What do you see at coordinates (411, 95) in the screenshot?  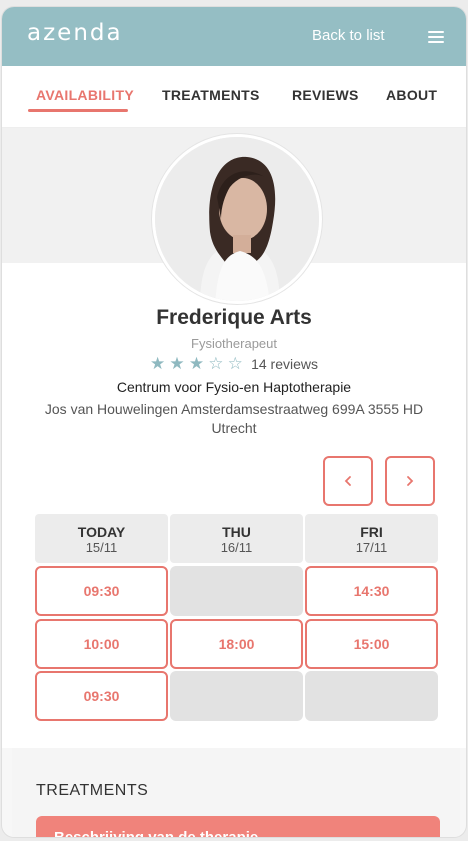 I see `tab-about: ABOUT` at bounding box center [411, 95].